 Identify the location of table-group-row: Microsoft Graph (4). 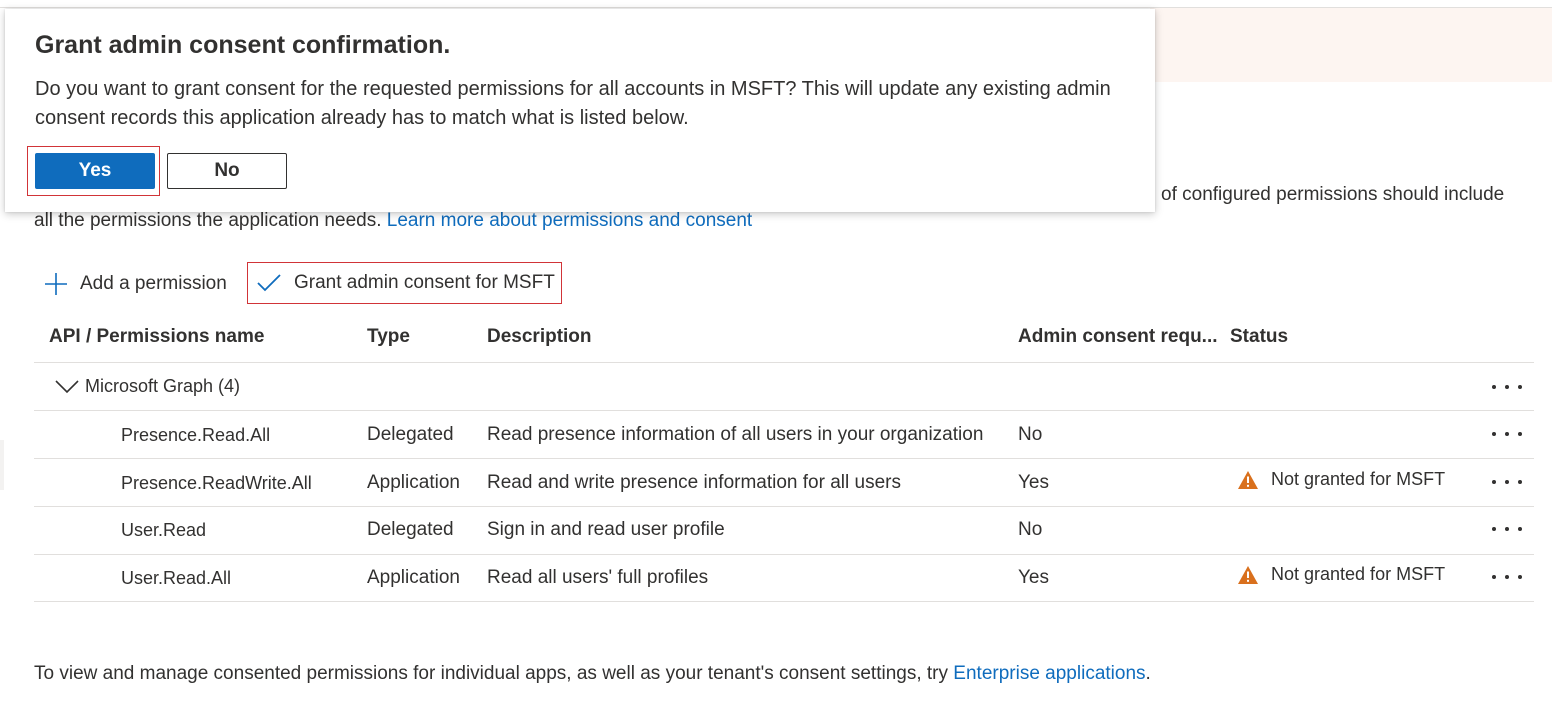
(784, 387).